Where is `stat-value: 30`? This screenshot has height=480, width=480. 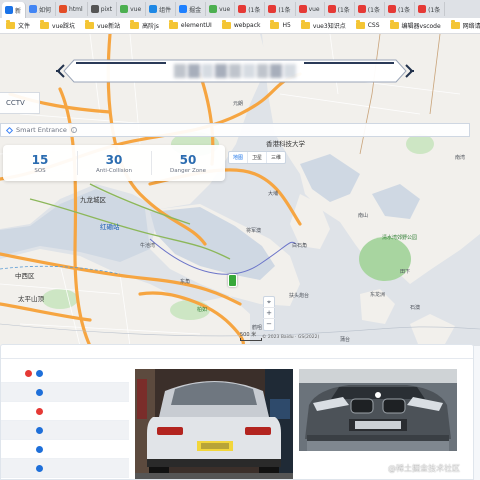 stat-value: 30 is located at coordinates (114, 159).